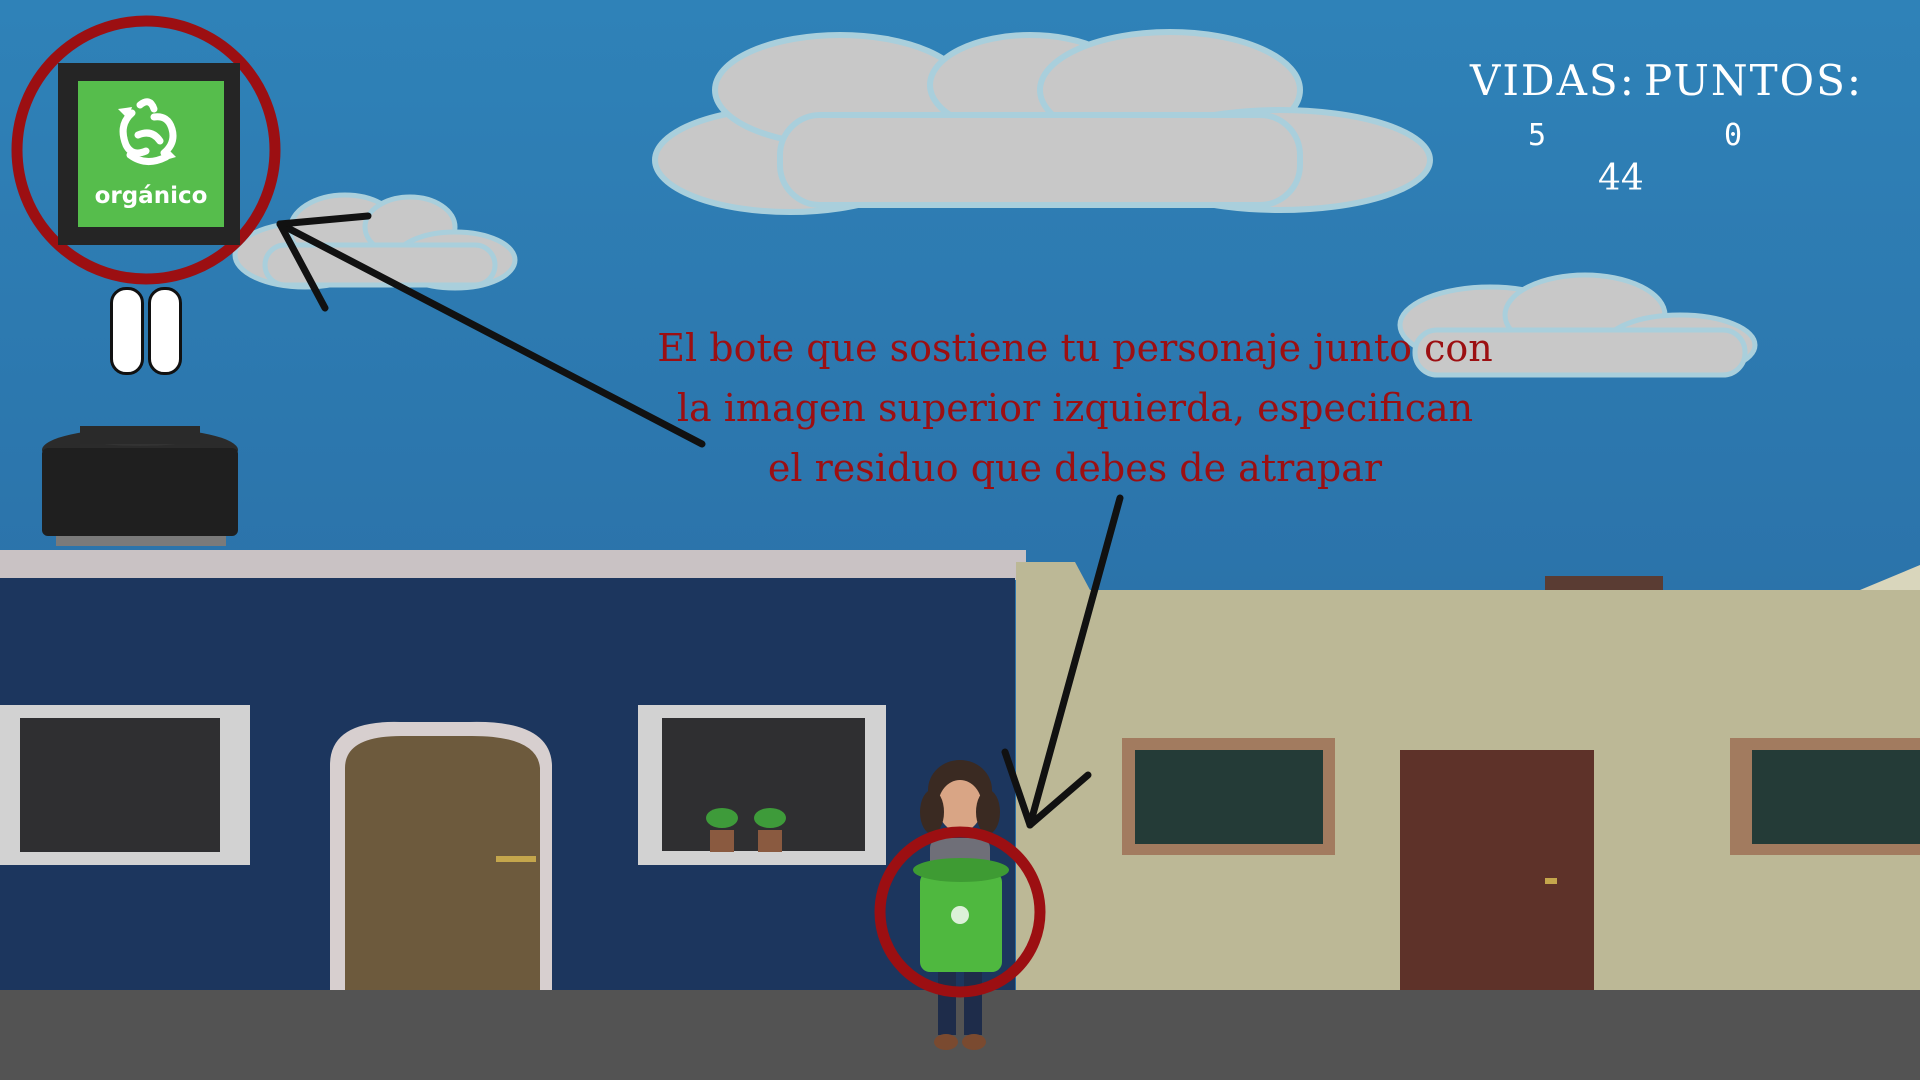 The image size is (1920, 1080). I want to click on waste-type-label: orgánico, so click(151, 196).